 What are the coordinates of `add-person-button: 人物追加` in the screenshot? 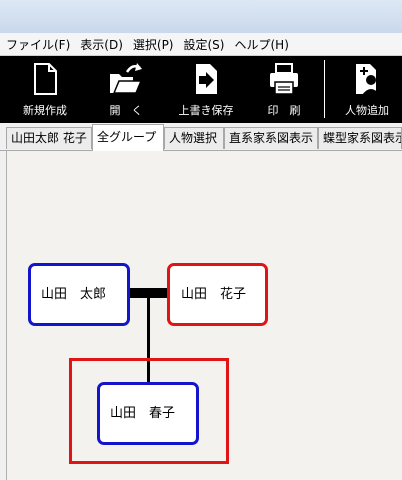 It's located at (367, 89).